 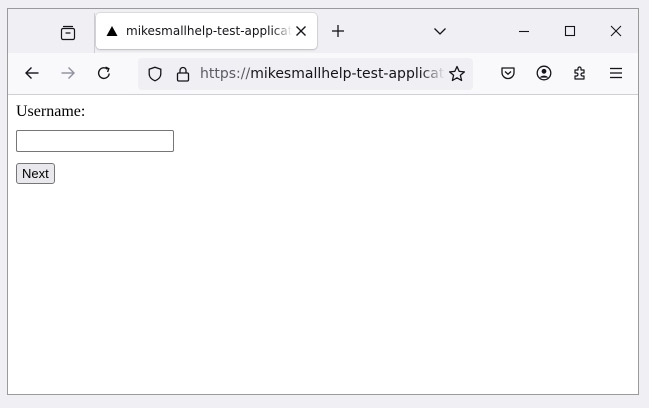 I want to click on app-menu-button, so click(x=616, y=73).